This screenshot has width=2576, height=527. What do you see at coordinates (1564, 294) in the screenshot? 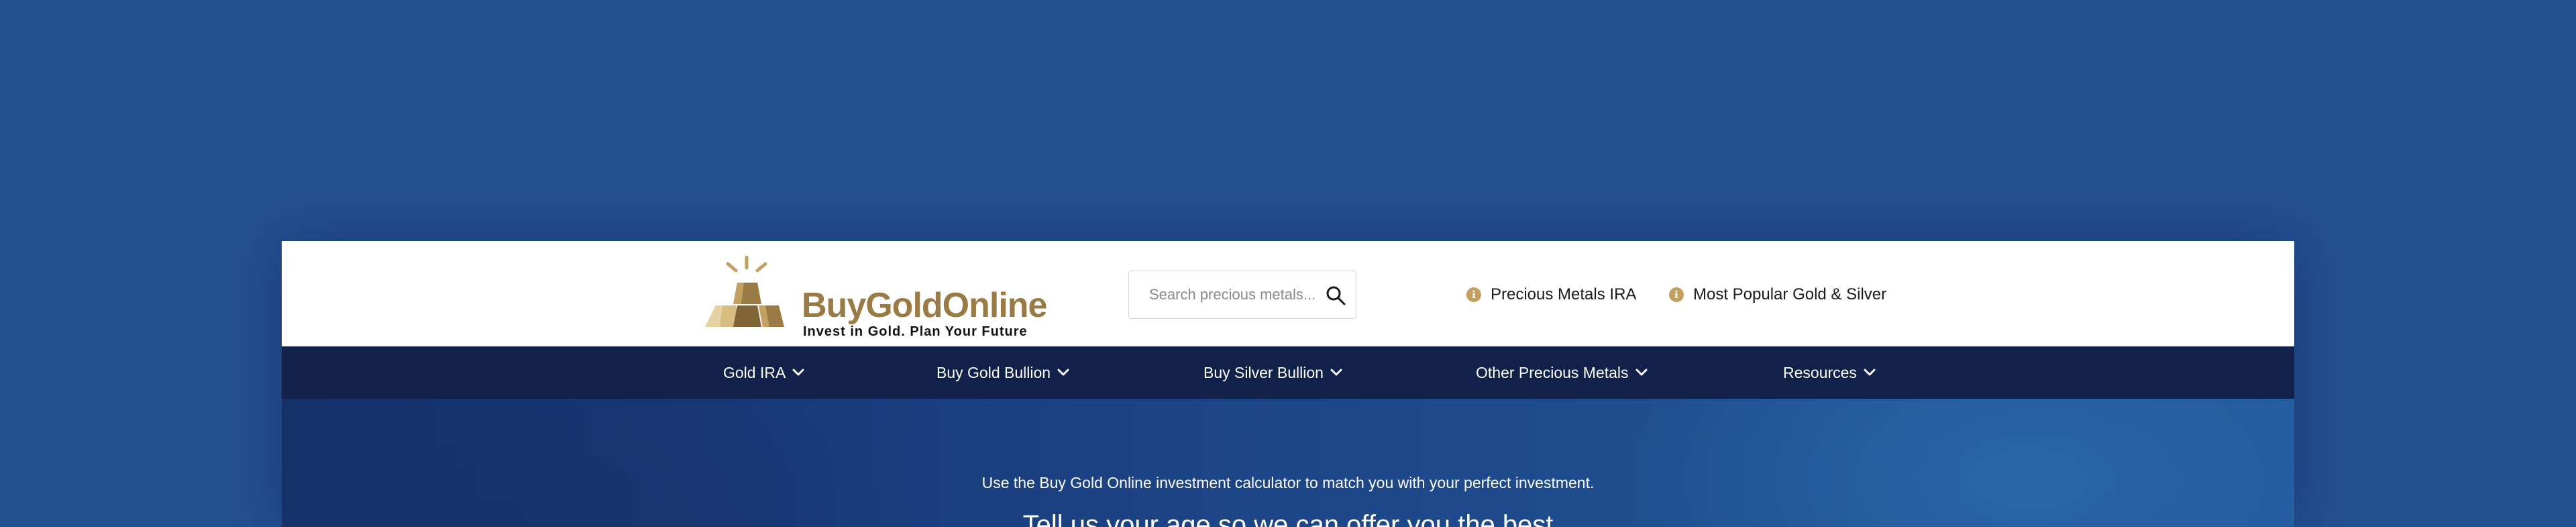
I see `quick-link-label: Precious Metals IRA` at bounding box center [1564, 294].